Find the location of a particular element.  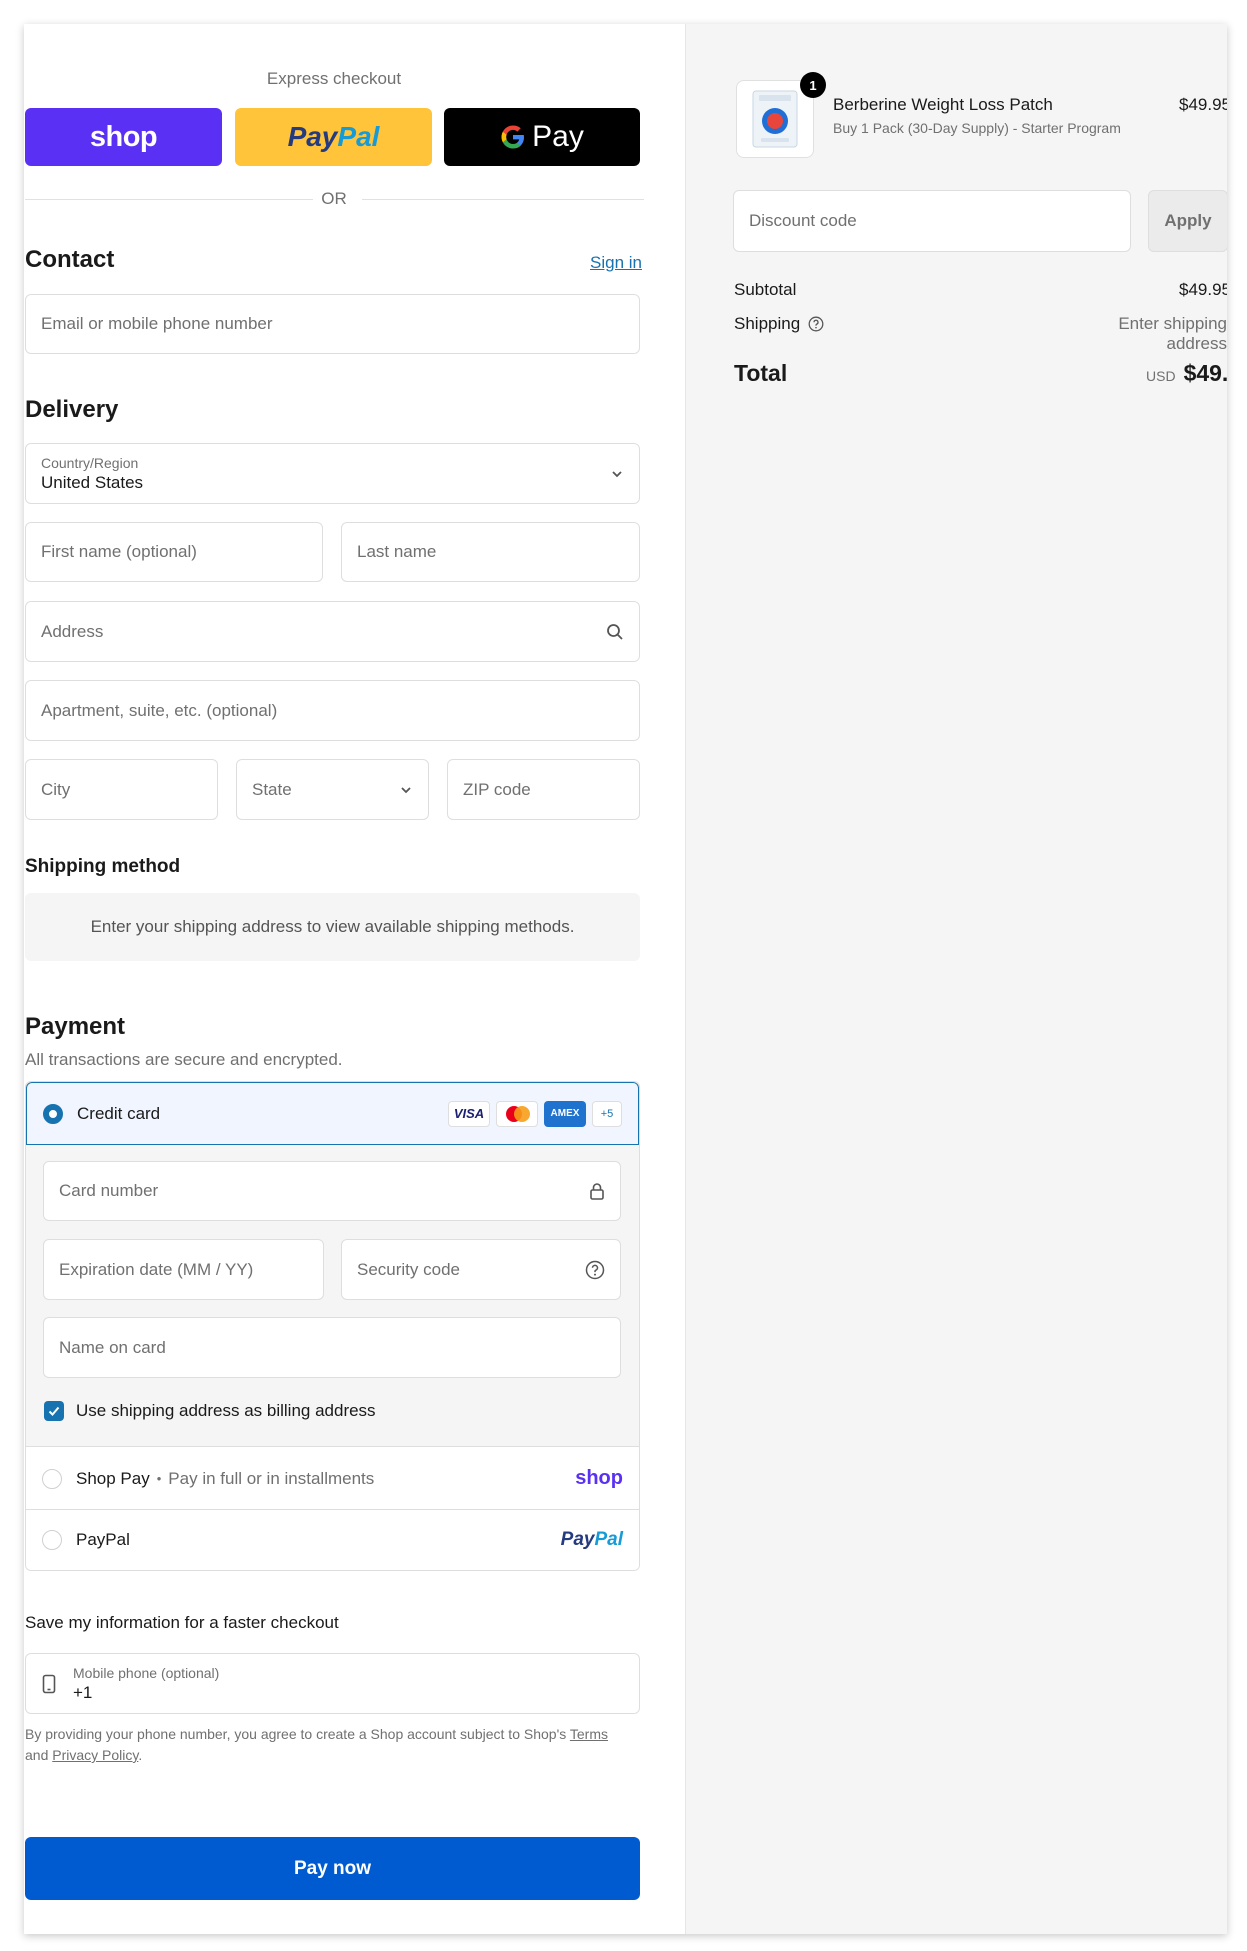

credit-card-option: Credit card VISA AMEX +5 is located at coordinates (332, 1113).